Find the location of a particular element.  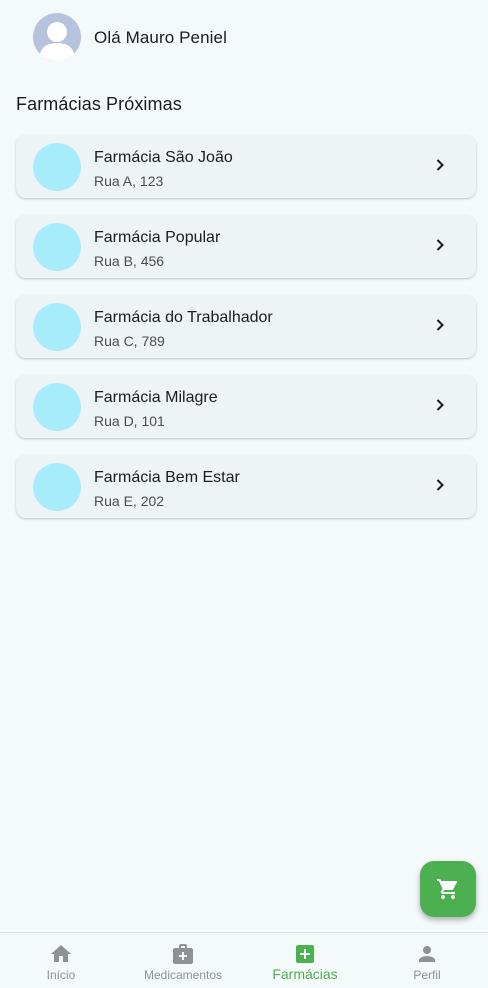

pharmacy-card: Farmácia São João Rua A, 123 is located at coordinates (246, 166).